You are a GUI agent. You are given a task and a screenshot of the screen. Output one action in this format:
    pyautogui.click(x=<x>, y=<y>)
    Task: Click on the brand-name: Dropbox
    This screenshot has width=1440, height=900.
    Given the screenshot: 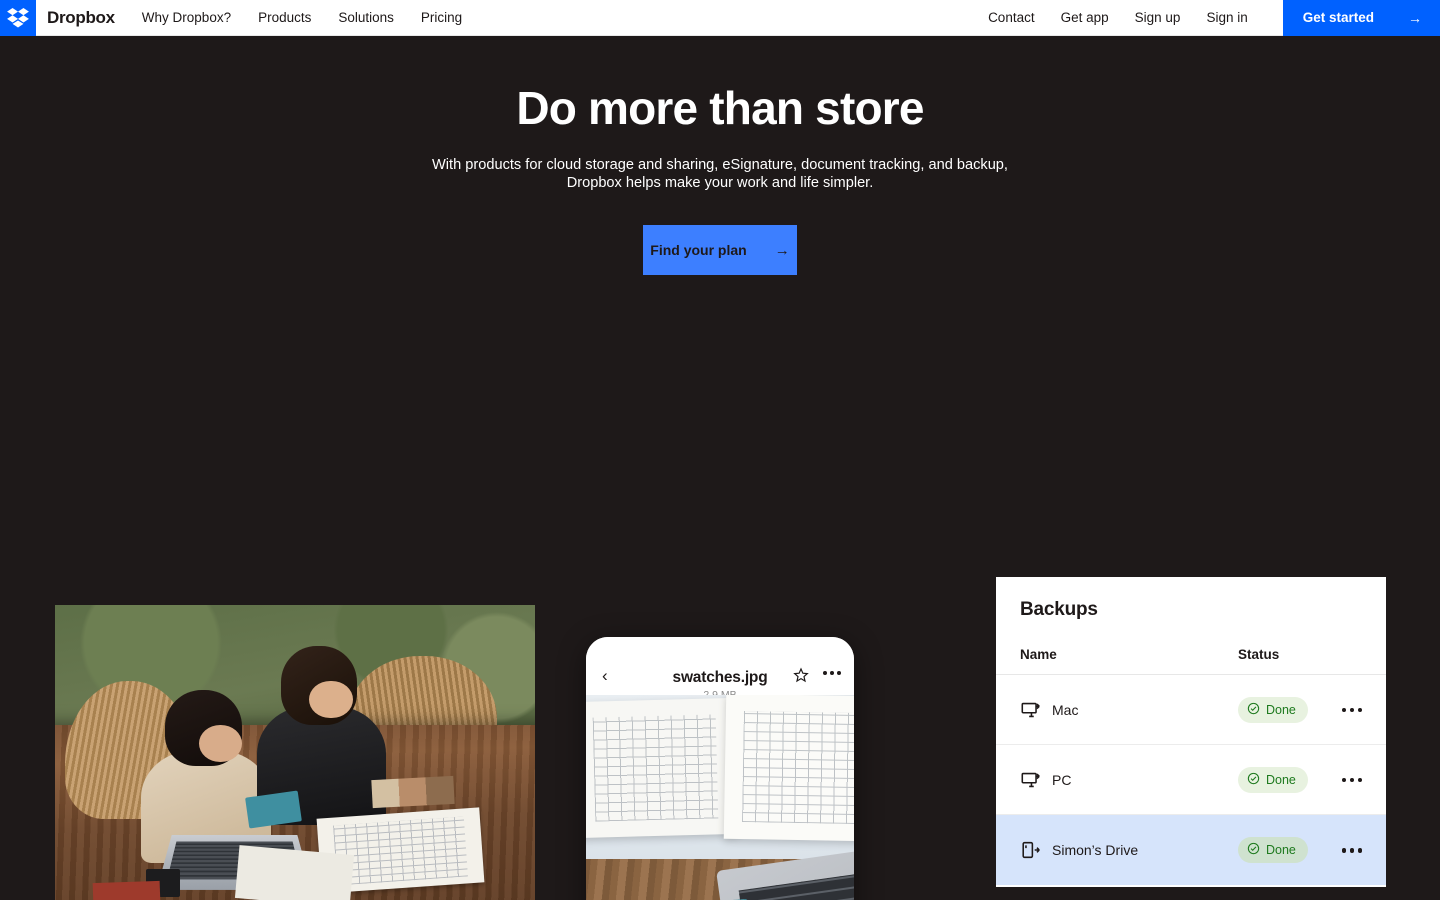 What is the action you would take?
    pyautogui.click(x=81, y=17)
    